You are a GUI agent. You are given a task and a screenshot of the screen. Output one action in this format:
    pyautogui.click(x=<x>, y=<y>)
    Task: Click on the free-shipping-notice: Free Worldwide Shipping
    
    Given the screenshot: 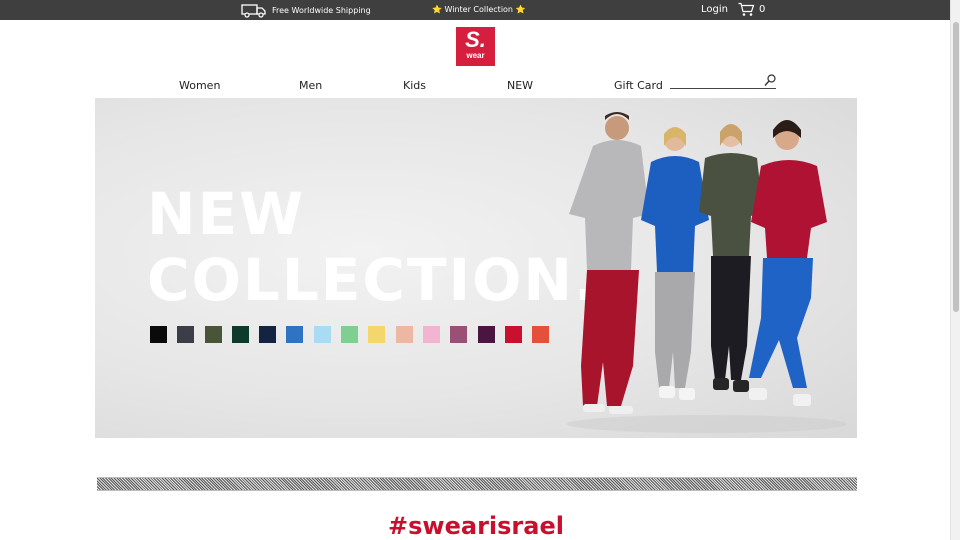 What is the action you would take?
    pyautogui.click(x=306, y=10)
    